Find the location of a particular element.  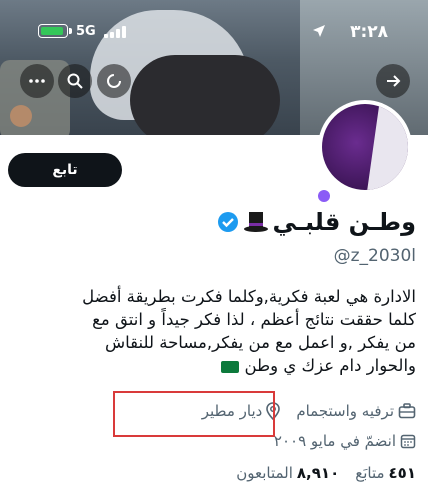

joined-item: انضمّ في مايو ٢٠٠٩ is located at coordinates (345, 441).